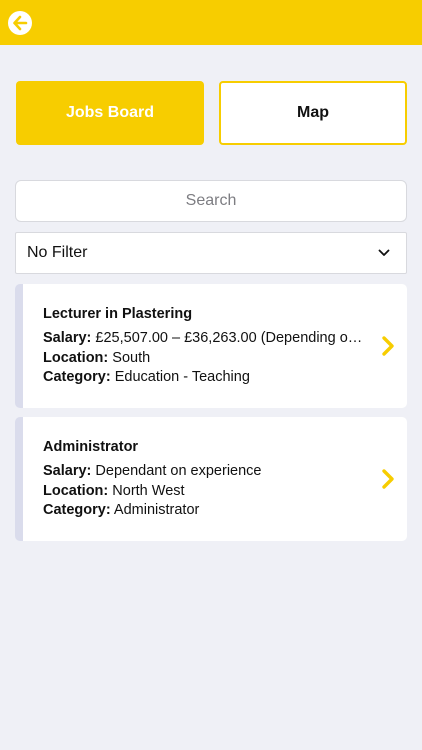 This screenshot has width=422, height=750. Describe the element at coordinates (211, 201) in the screenshot. I see `search-input` at that location.